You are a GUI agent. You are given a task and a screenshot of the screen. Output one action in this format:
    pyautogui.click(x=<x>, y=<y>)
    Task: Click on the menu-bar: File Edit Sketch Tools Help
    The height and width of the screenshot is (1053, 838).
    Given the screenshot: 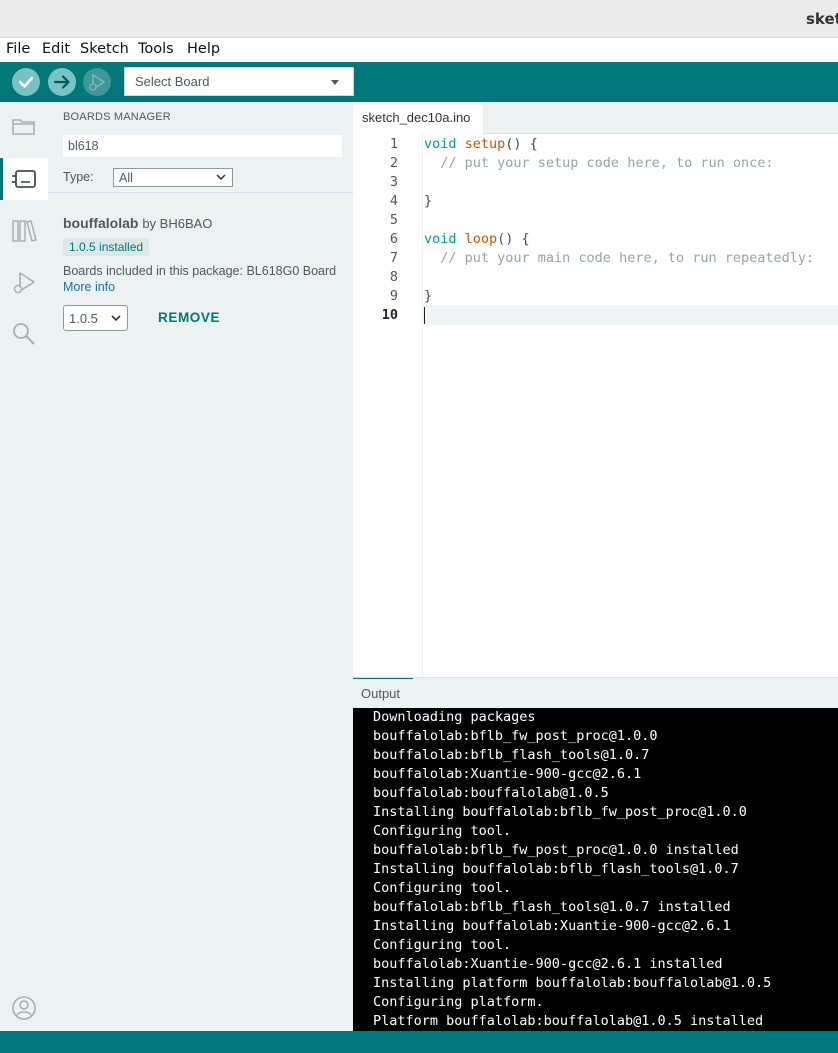 What is the action you would take?
    pyautogui.click(x=419, y=50)
    